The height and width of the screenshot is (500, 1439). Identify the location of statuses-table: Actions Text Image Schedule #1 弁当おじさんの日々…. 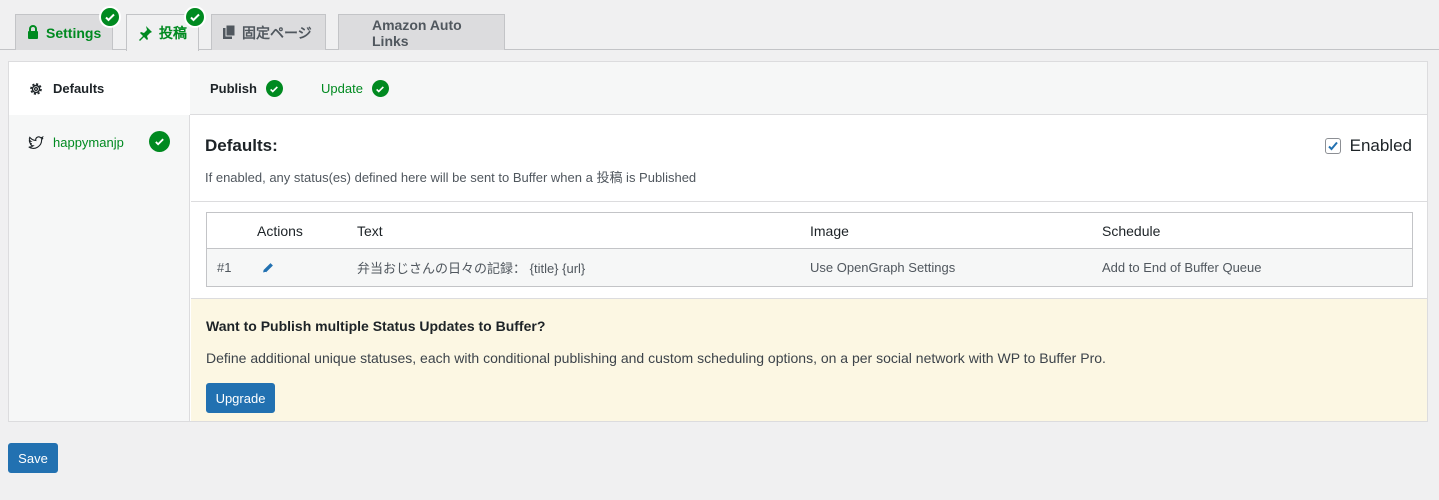
(809, 249).